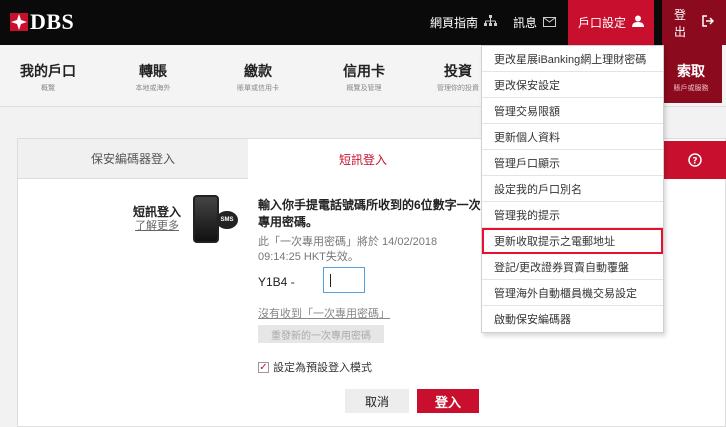  I want to click on top-bar: DBS 網頁指南 訊息 戶口設定 登出, so click(363, 22).